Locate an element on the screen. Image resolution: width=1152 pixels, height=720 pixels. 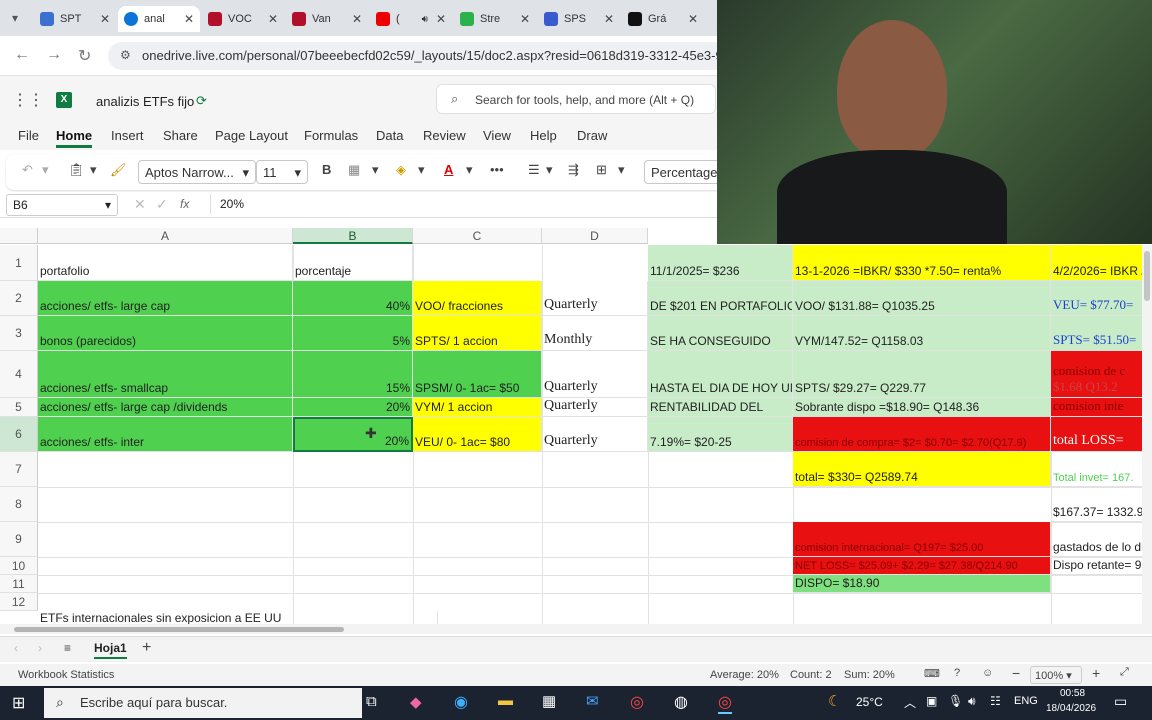
cell-d5: Quarterly is located at coordinates (595, 407).